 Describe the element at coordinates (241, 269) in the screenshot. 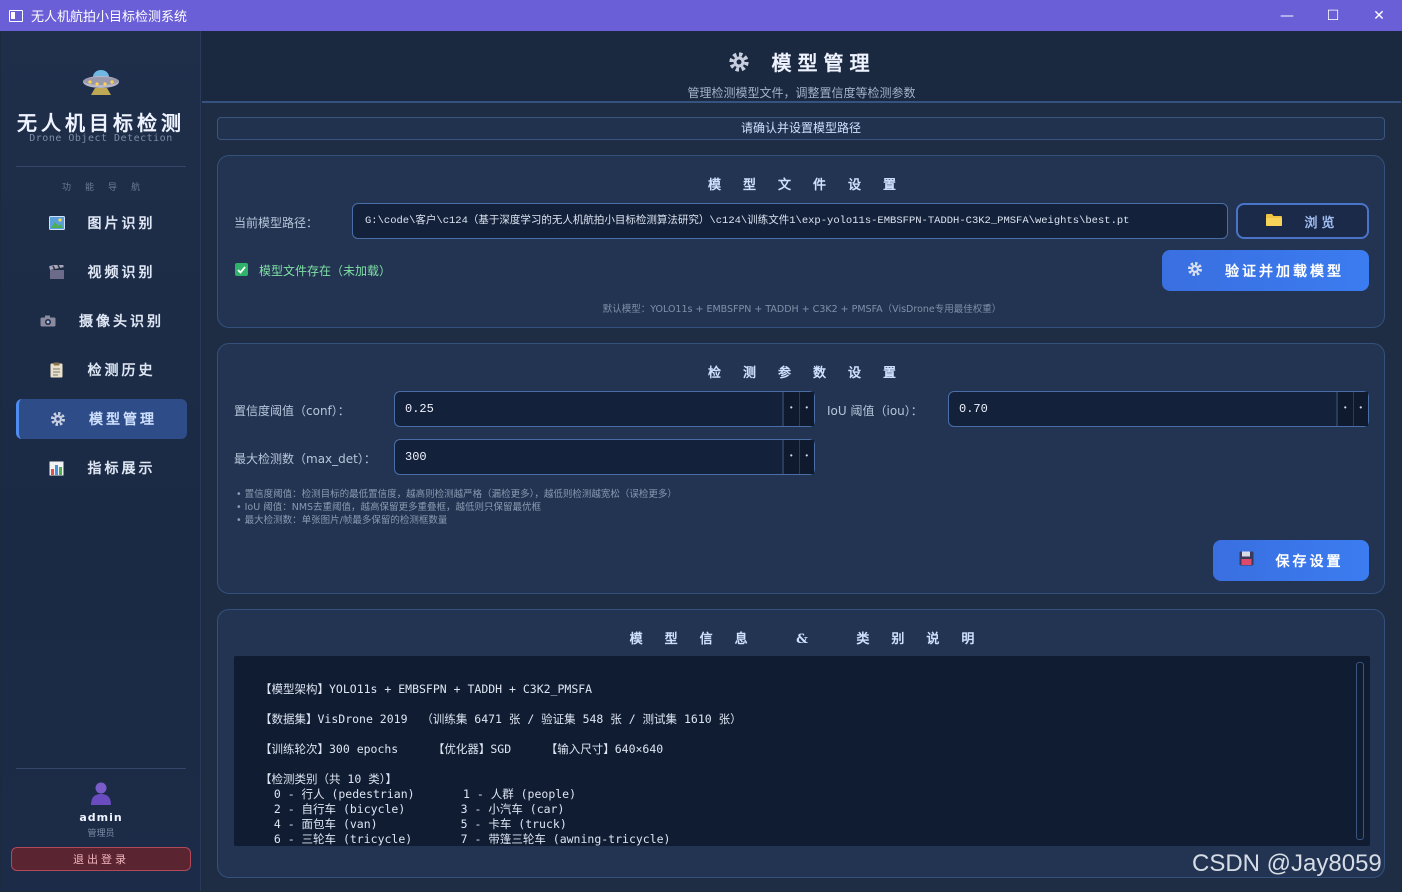

I see `model-exists-checkbox` at that location.